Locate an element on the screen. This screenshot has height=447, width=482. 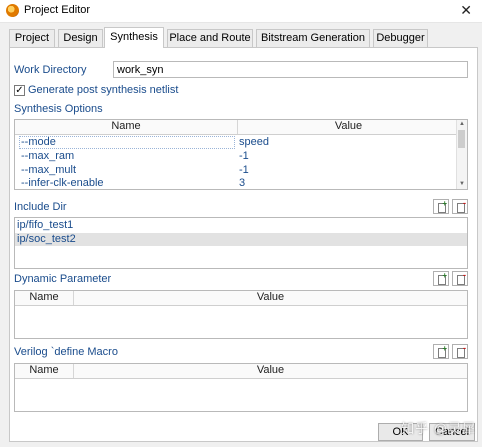
window-title: Project Editor is located at coordinates (57, 10).